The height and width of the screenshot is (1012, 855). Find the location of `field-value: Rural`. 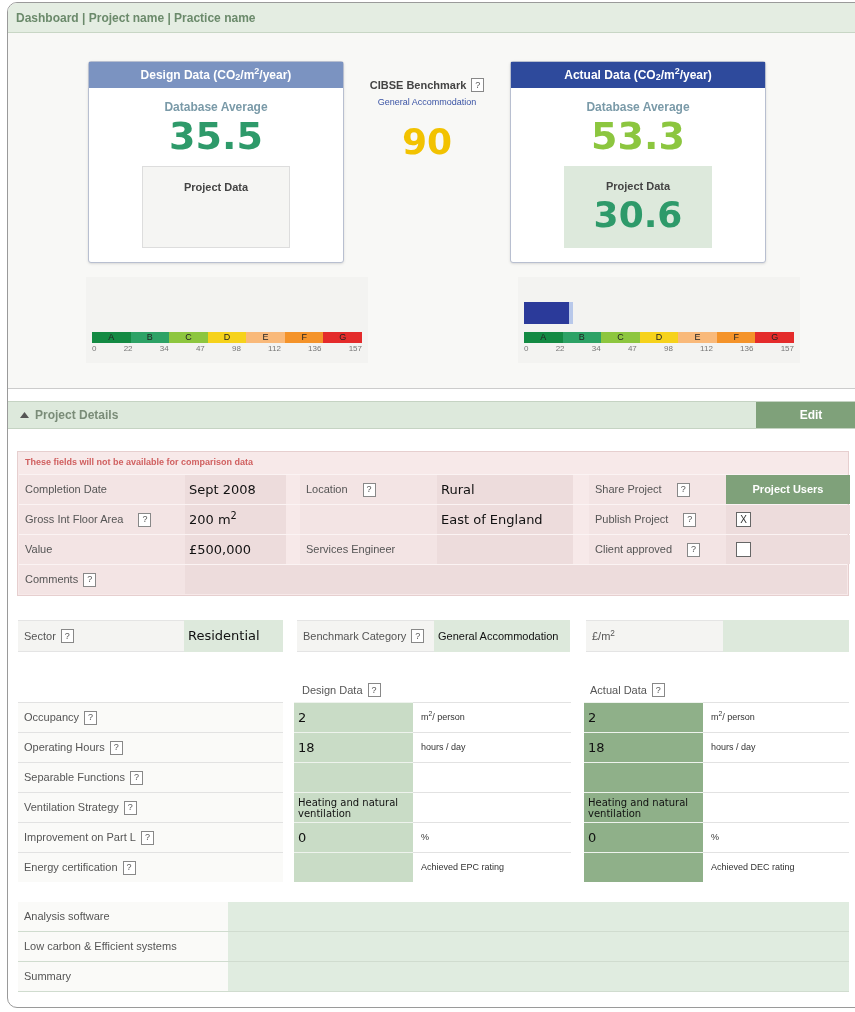

field-value: Rural is located at coordinates (458, 489).